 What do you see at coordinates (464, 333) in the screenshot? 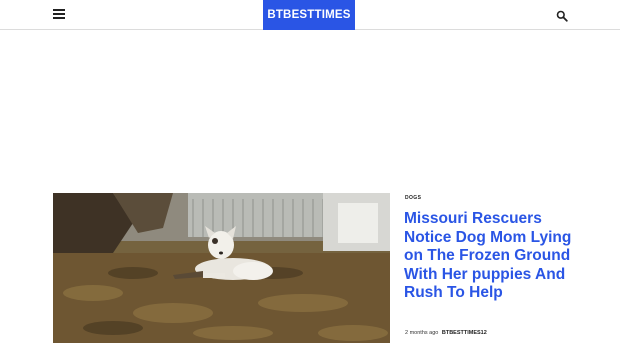
I see `article-author: BTBESTTIMES12` at bounding box center [464, 333].